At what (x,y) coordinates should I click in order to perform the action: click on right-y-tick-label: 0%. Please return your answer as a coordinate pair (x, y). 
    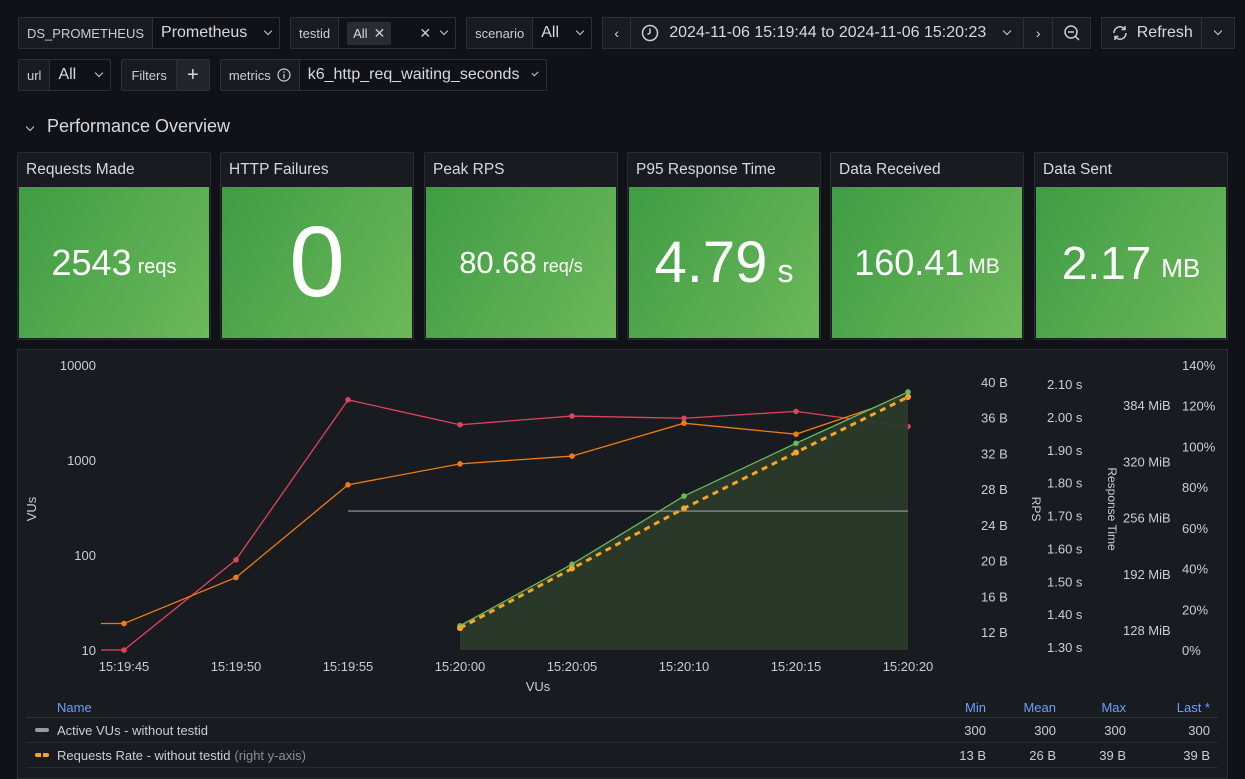
    Looking at the image, I should click on (1191, 650).